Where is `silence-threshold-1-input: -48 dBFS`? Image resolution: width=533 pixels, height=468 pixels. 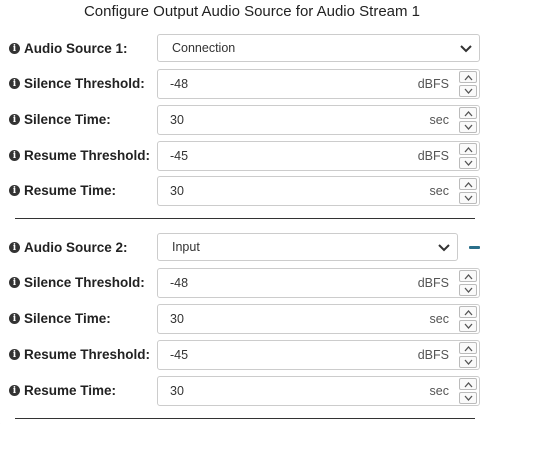 silence-threshold-1-input: -48 dBFS is located at coordinates (318, 84).